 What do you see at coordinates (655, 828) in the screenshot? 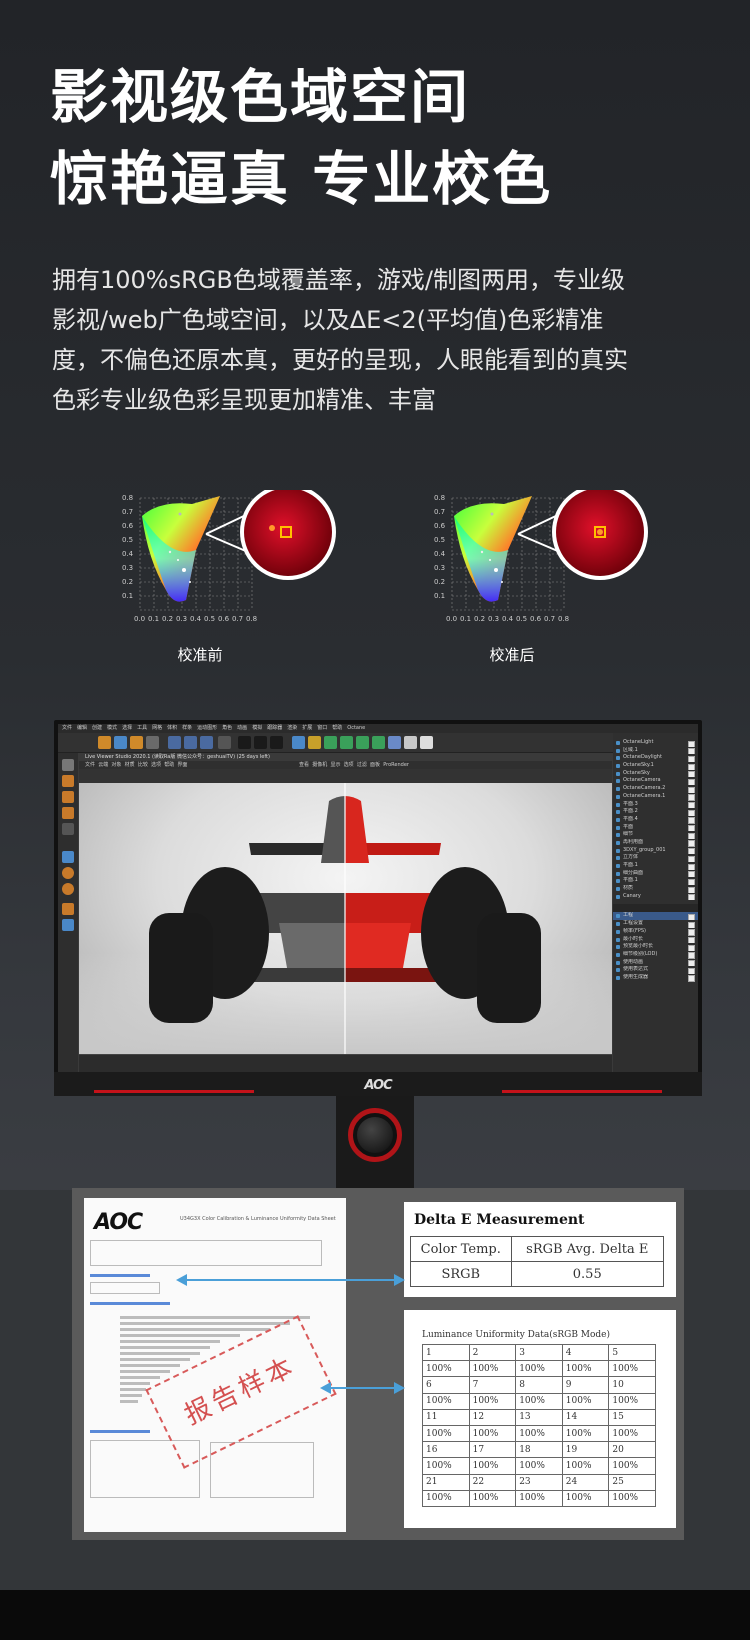
I see `scene-object: 平面` at bounding box center [655, 828].